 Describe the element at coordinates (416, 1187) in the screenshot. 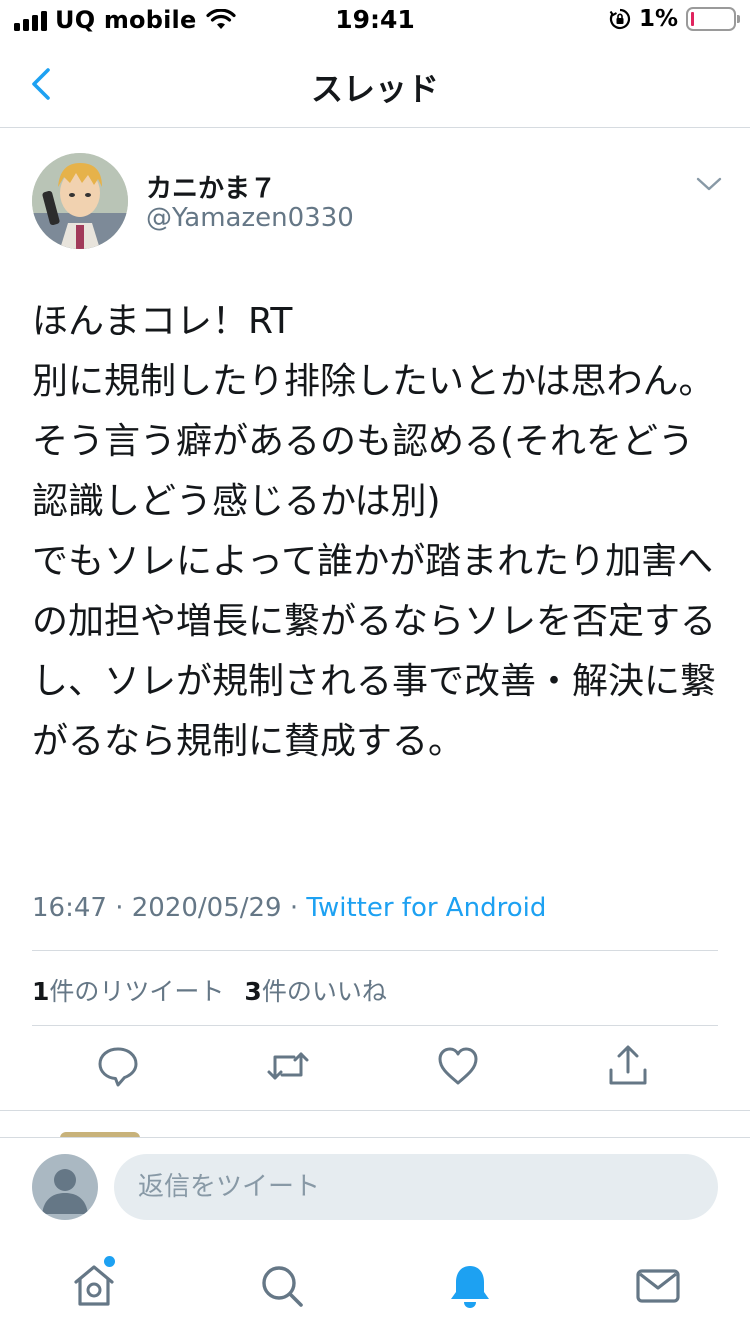

I see `reply-input` at that location.